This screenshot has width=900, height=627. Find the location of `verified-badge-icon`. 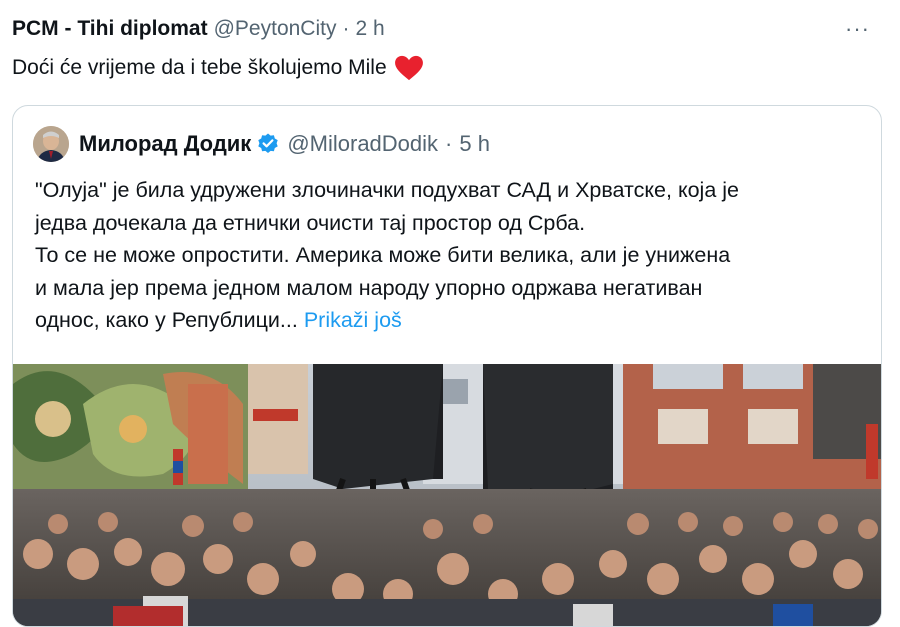

verified-badge-icon is located at coordinates (268, 143).